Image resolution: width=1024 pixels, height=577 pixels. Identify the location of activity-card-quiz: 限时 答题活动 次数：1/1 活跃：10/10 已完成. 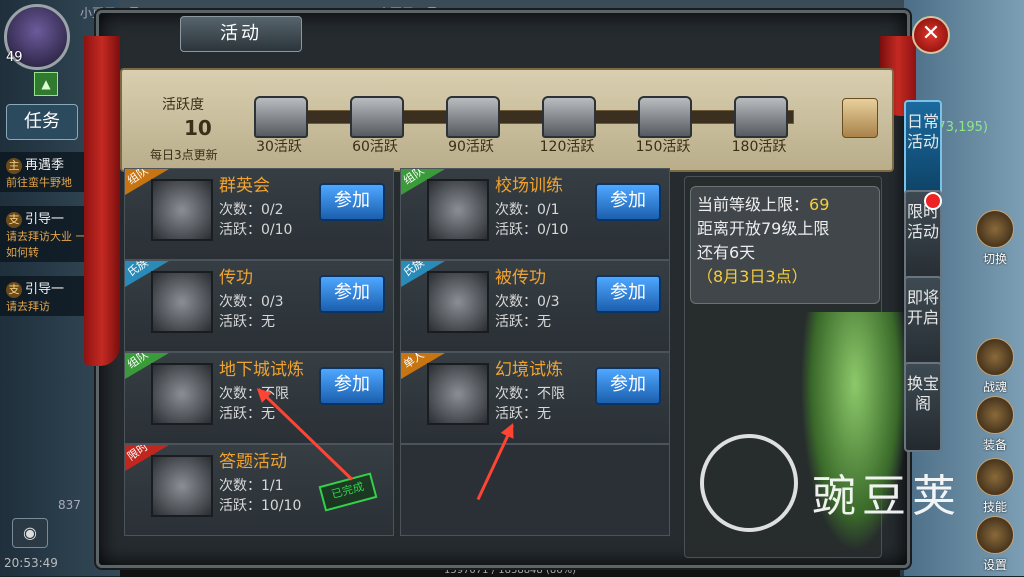
(259, 490).